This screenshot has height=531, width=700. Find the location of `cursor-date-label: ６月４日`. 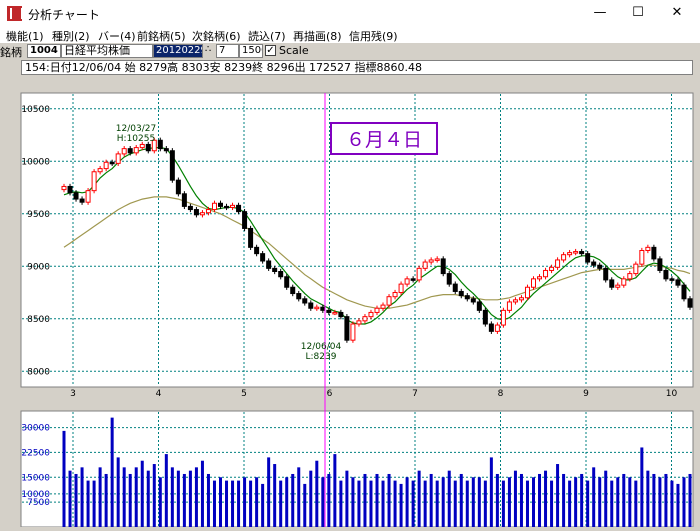

cursor-date-label: ６月４日 is located at coordinates (384, 140).